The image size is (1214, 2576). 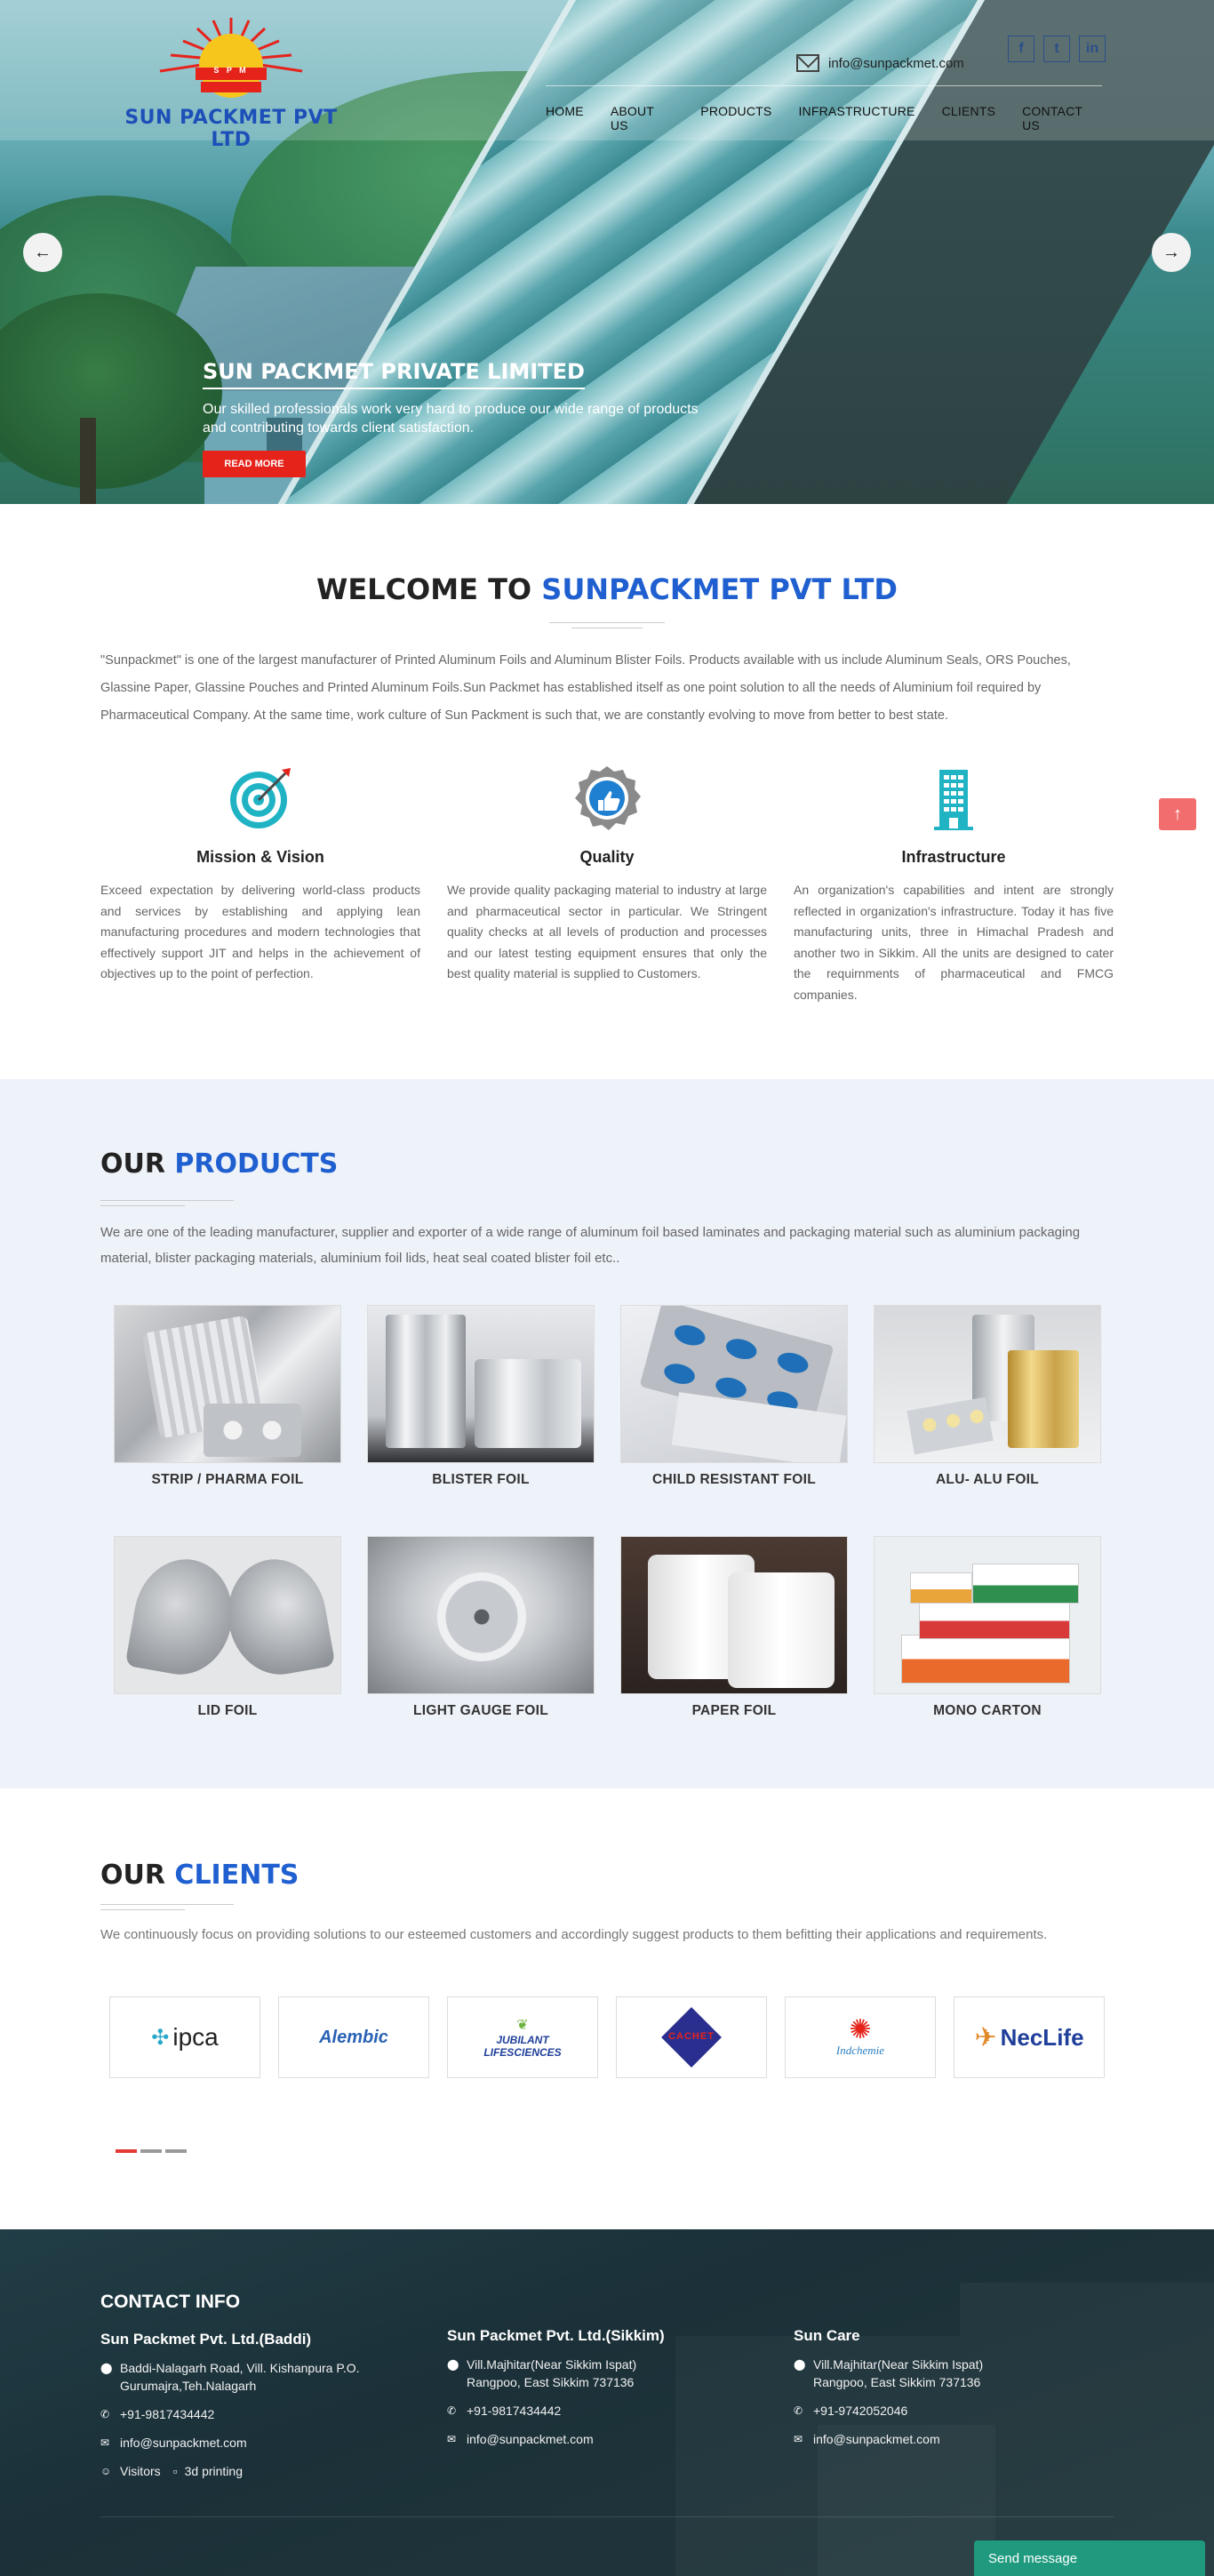 I want to click on visitors-counter: ☺ Visitors ▫ 3d printing, so click(x=252, y=2471).